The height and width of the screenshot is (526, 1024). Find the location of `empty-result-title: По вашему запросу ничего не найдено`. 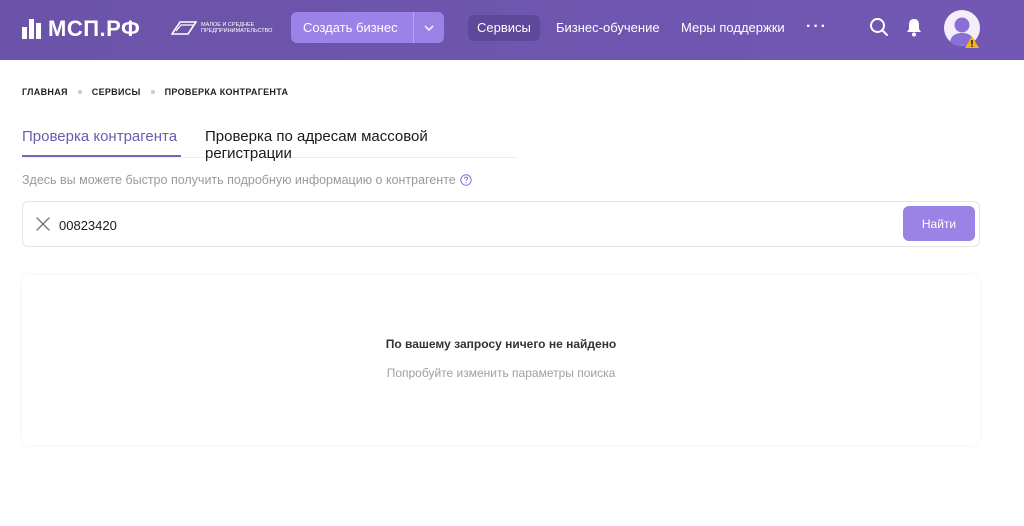

empty-result-title: По вашему запросу ничего не найдено is located at coordinates (501, 344).